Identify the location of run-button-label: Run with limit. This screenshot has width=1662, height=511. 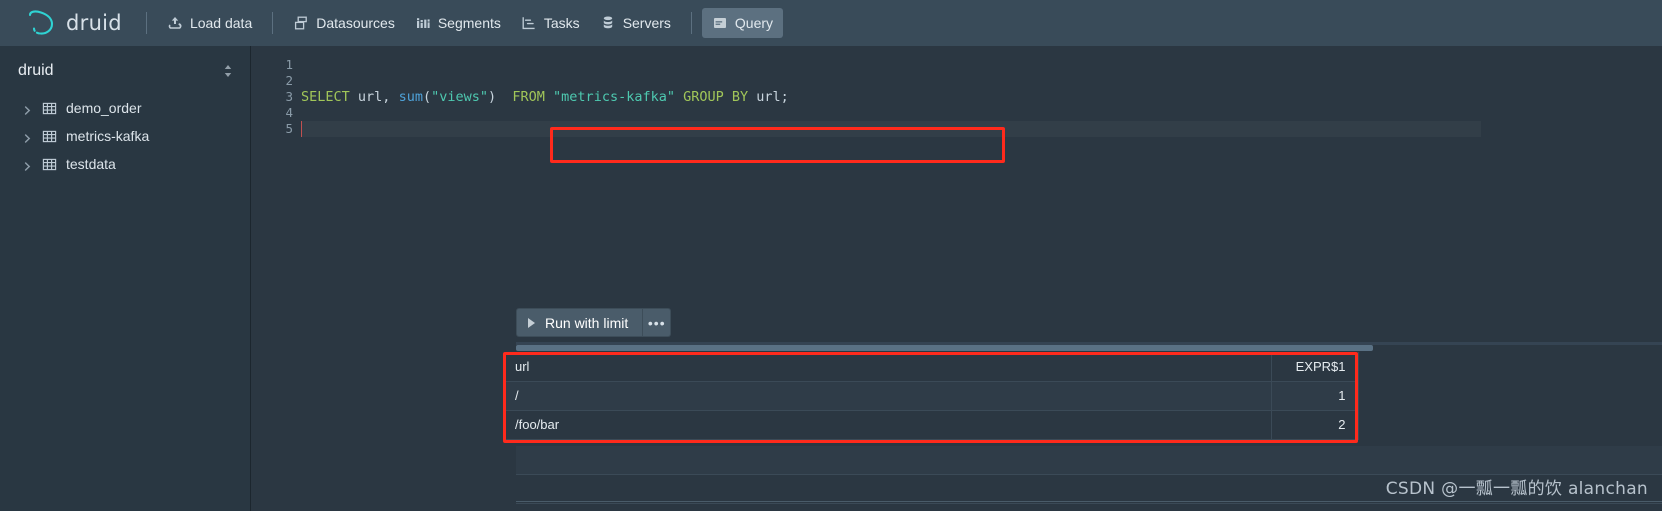
(587, 322).